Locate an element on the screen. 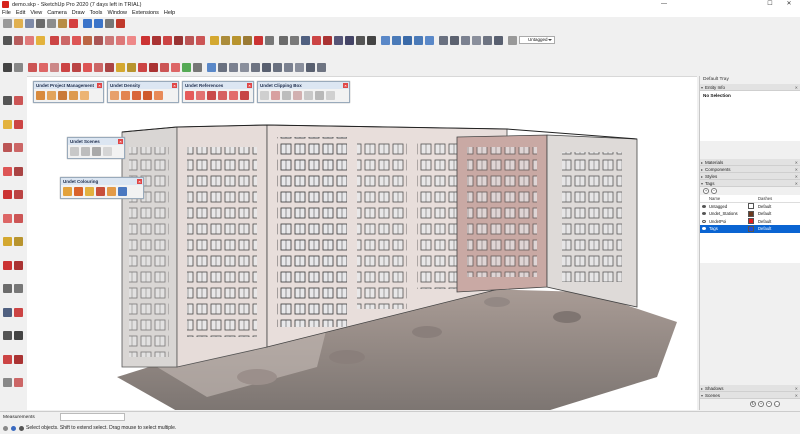 The width and height of the screenshot is (800, 434). density-low-icon is located at coordinates (114, 95).